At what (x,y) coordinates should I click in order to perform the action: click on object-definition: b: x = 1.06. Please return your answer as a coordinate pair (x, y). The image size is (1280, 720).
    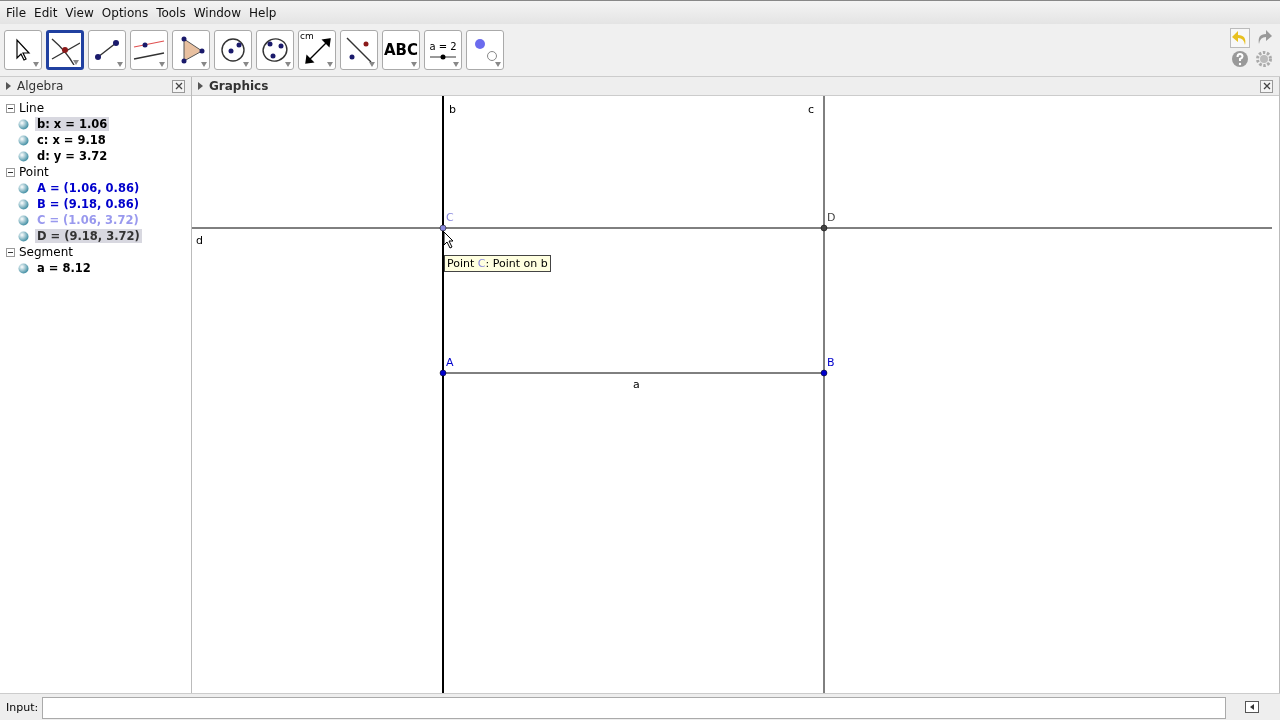
    Looking at the image, I should click on (72, 124).